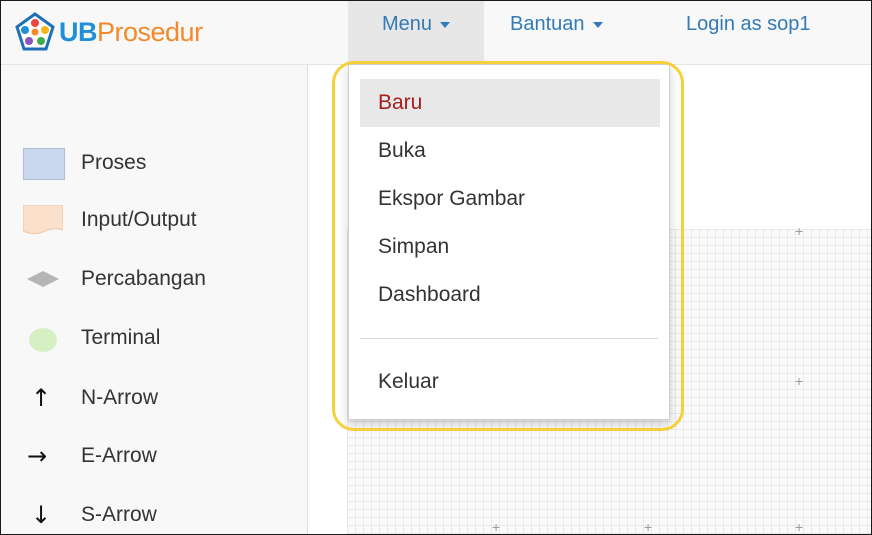 Image resolution: width=872 pixels, height=535 pixels. Describe the element at coordinates (510, 295) in the screenshot. I see `menu-item-dashboard: Dashboard` at that location.